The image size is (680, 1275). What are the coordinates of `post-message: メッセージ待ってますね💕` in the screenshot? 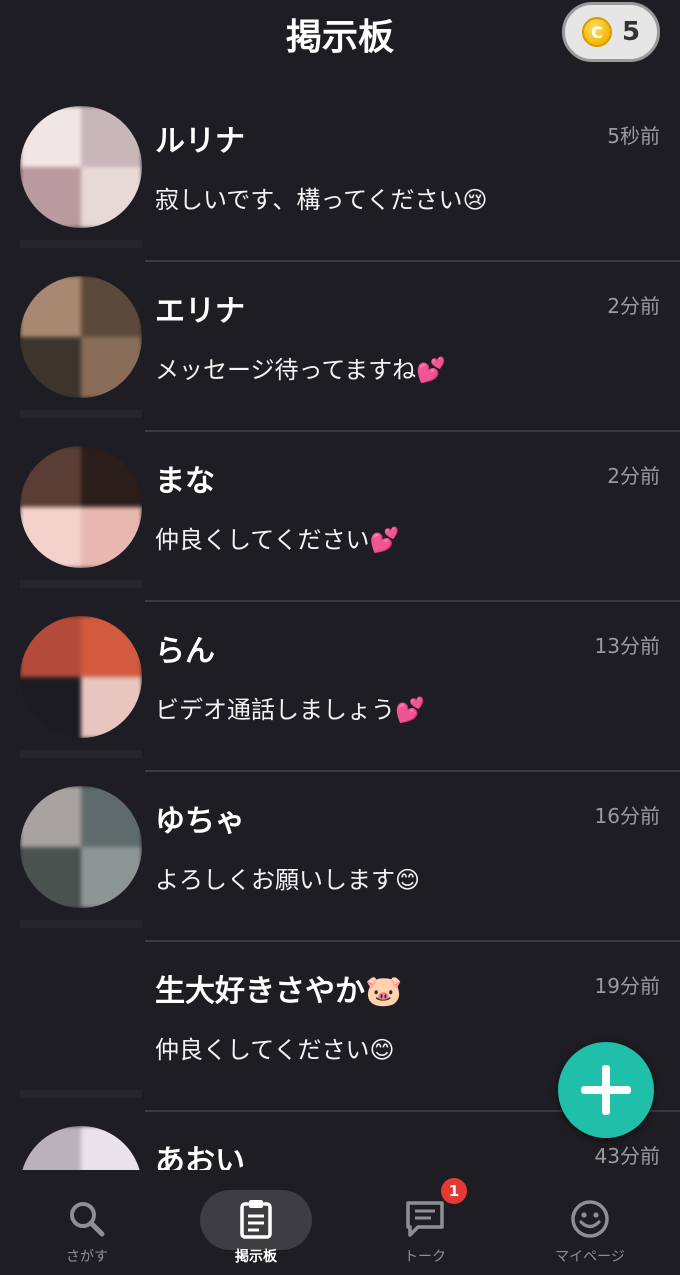 It's located at (301, 370).